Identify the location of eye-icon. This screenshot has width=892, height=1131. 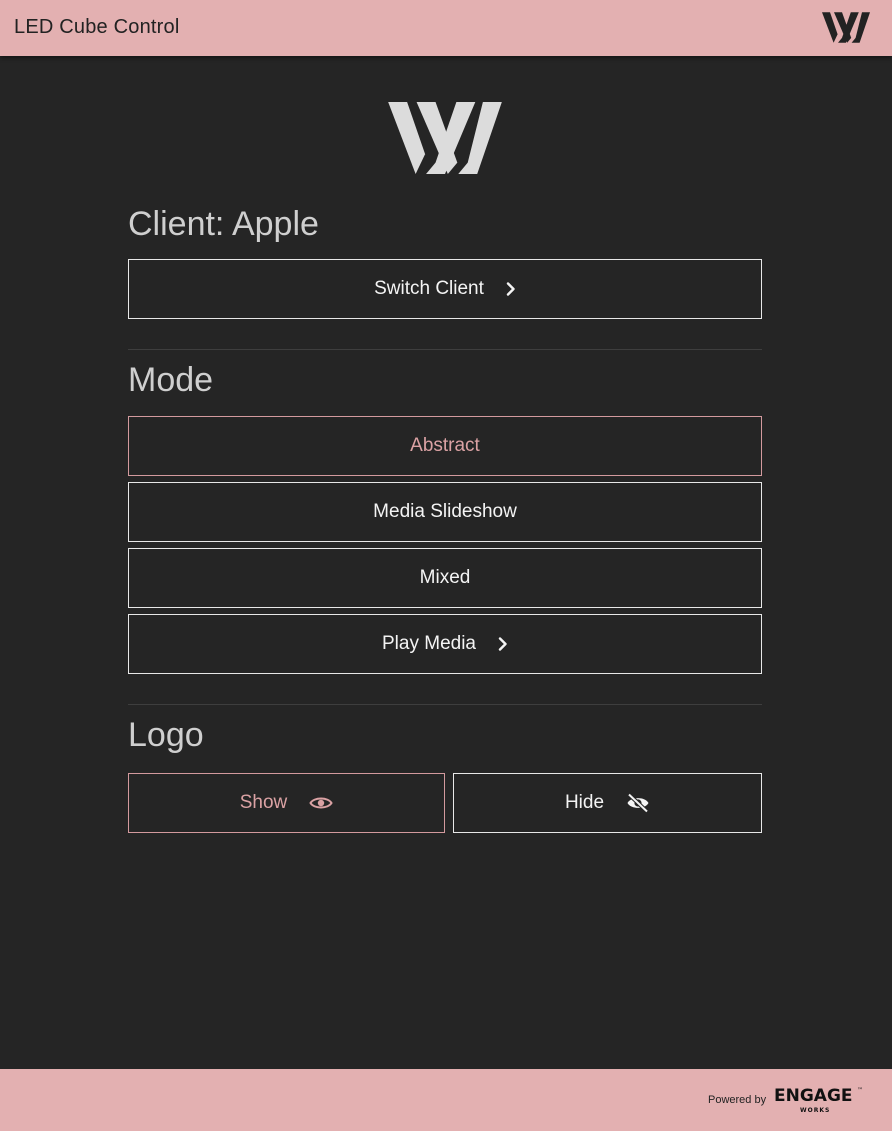
(321, 803).